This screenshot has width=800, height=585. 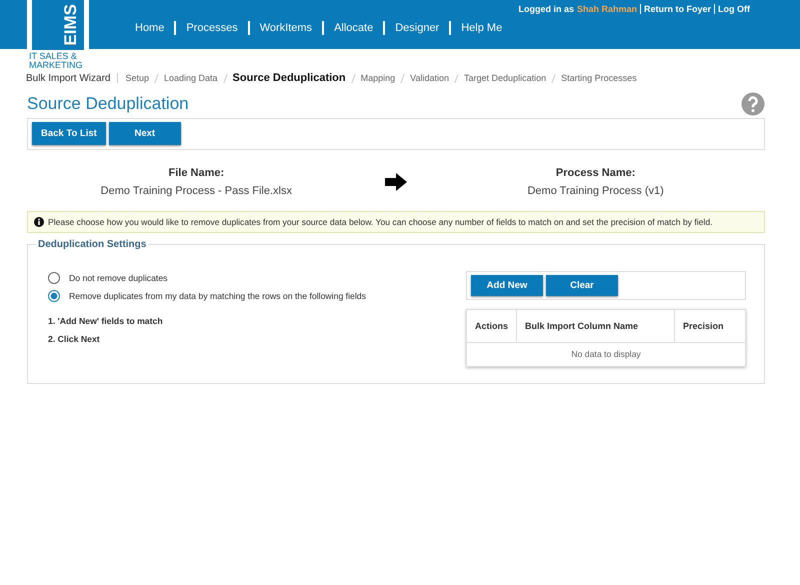 I want to click on nav-link: Help Me, so click(x=481, y=28).